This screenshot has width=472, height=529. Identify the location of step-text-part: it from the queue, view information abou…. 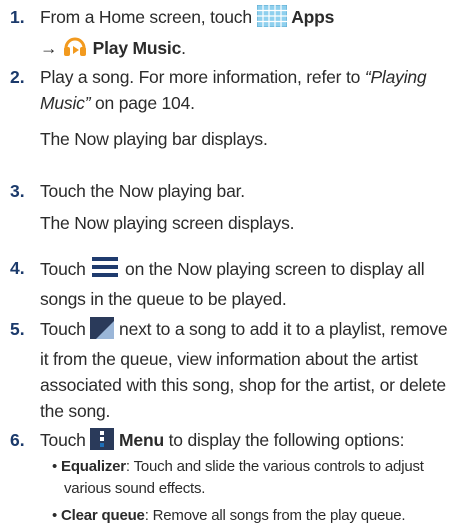
(229, 359).